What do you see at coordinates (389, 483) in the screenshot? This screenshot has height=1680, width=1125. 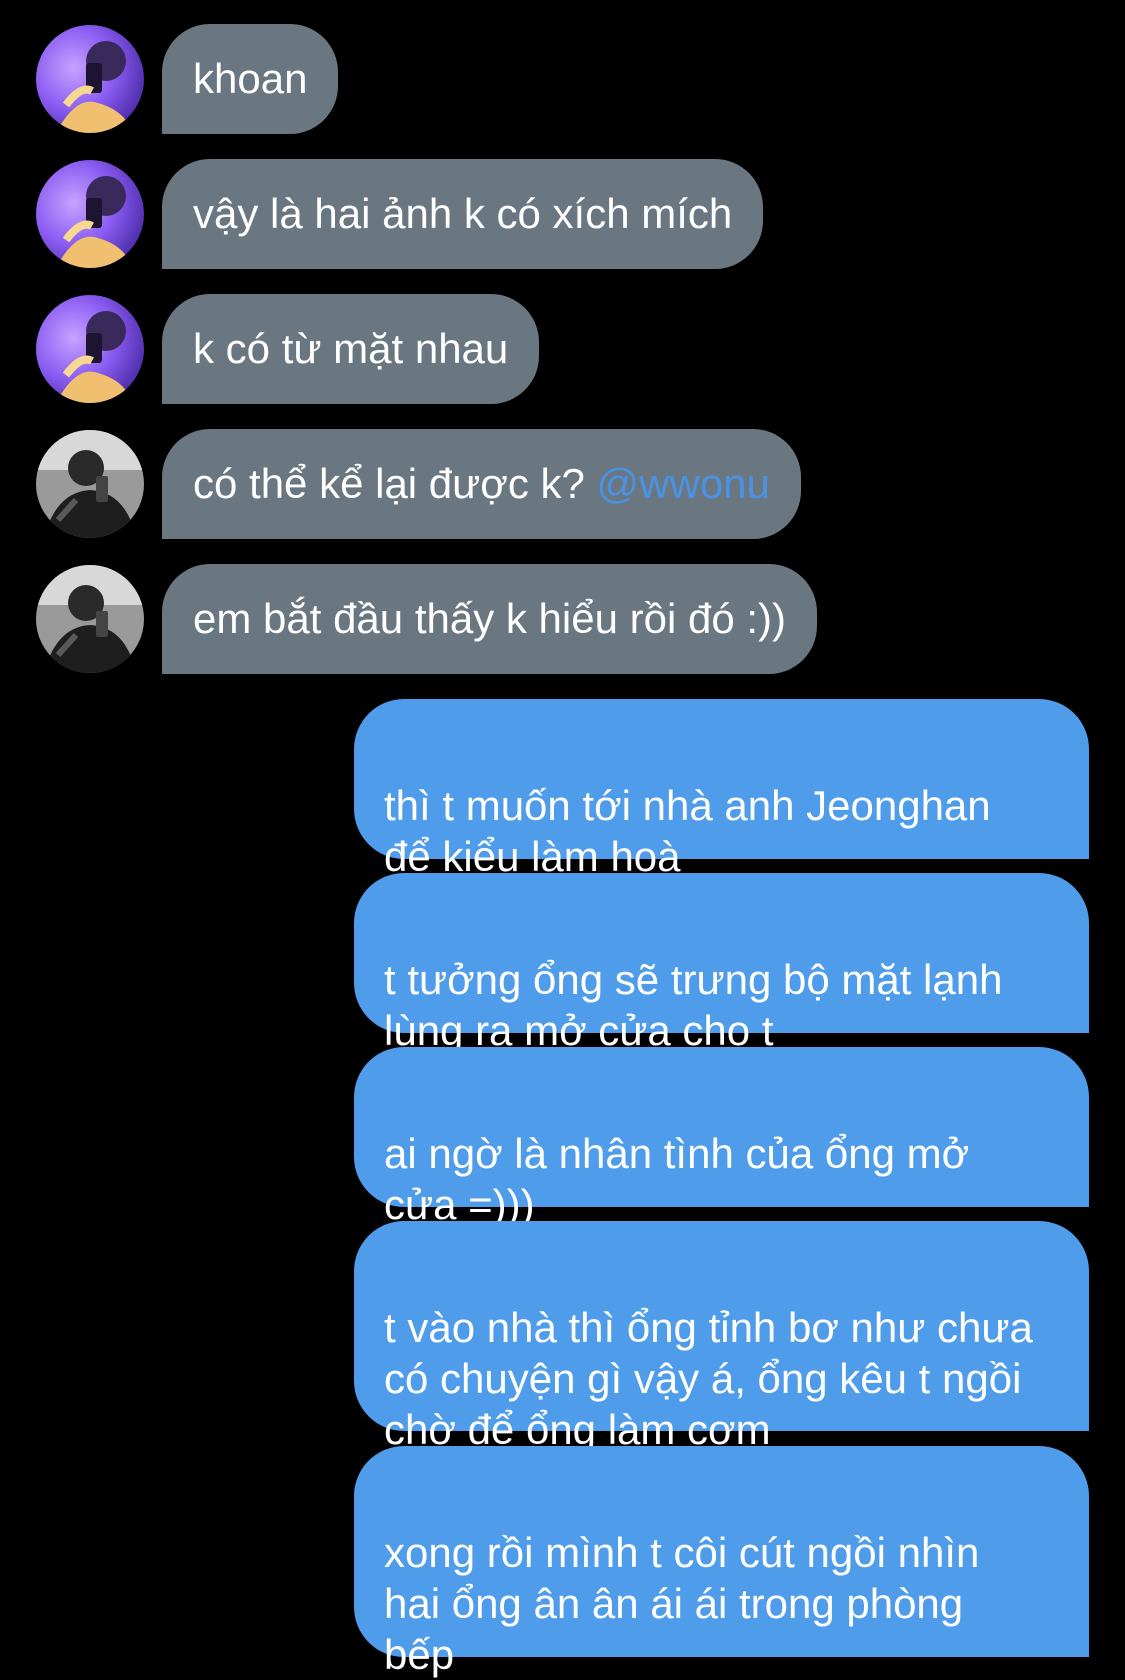 I see `message-text: có thể kể lại được k?` at bounding box center [389, 483].